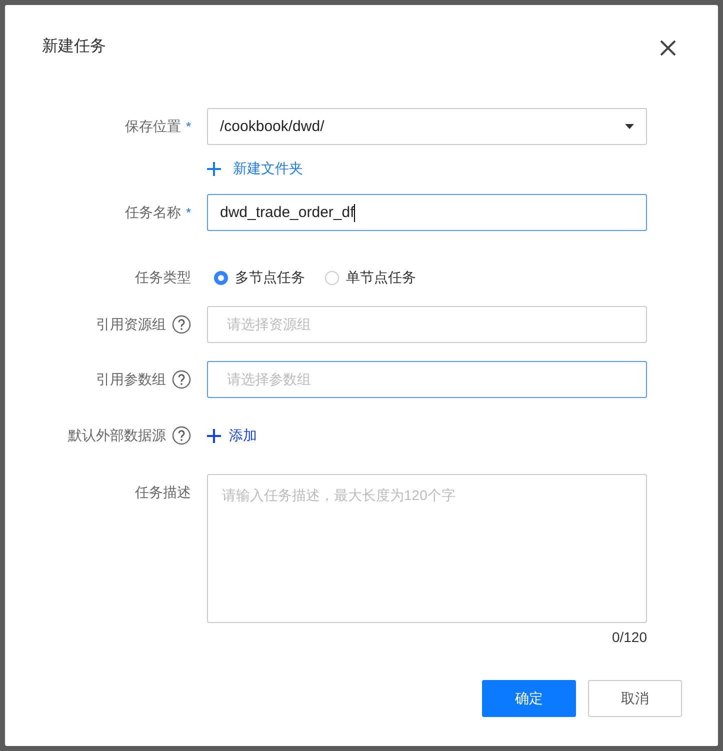 The height and width of the screenshot is (751, 723). What do you see at coordinates (268, 169) in the screenshot?
I see `new-folder-link: 新建文件夹` at bounding box center [268, 169].